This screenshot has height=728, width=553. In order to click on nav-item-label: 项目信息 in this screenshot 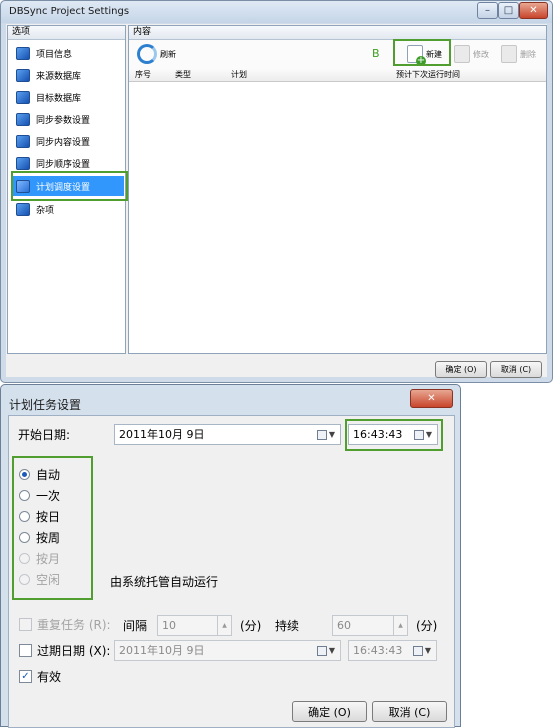, I will do `click(54, 54)`.